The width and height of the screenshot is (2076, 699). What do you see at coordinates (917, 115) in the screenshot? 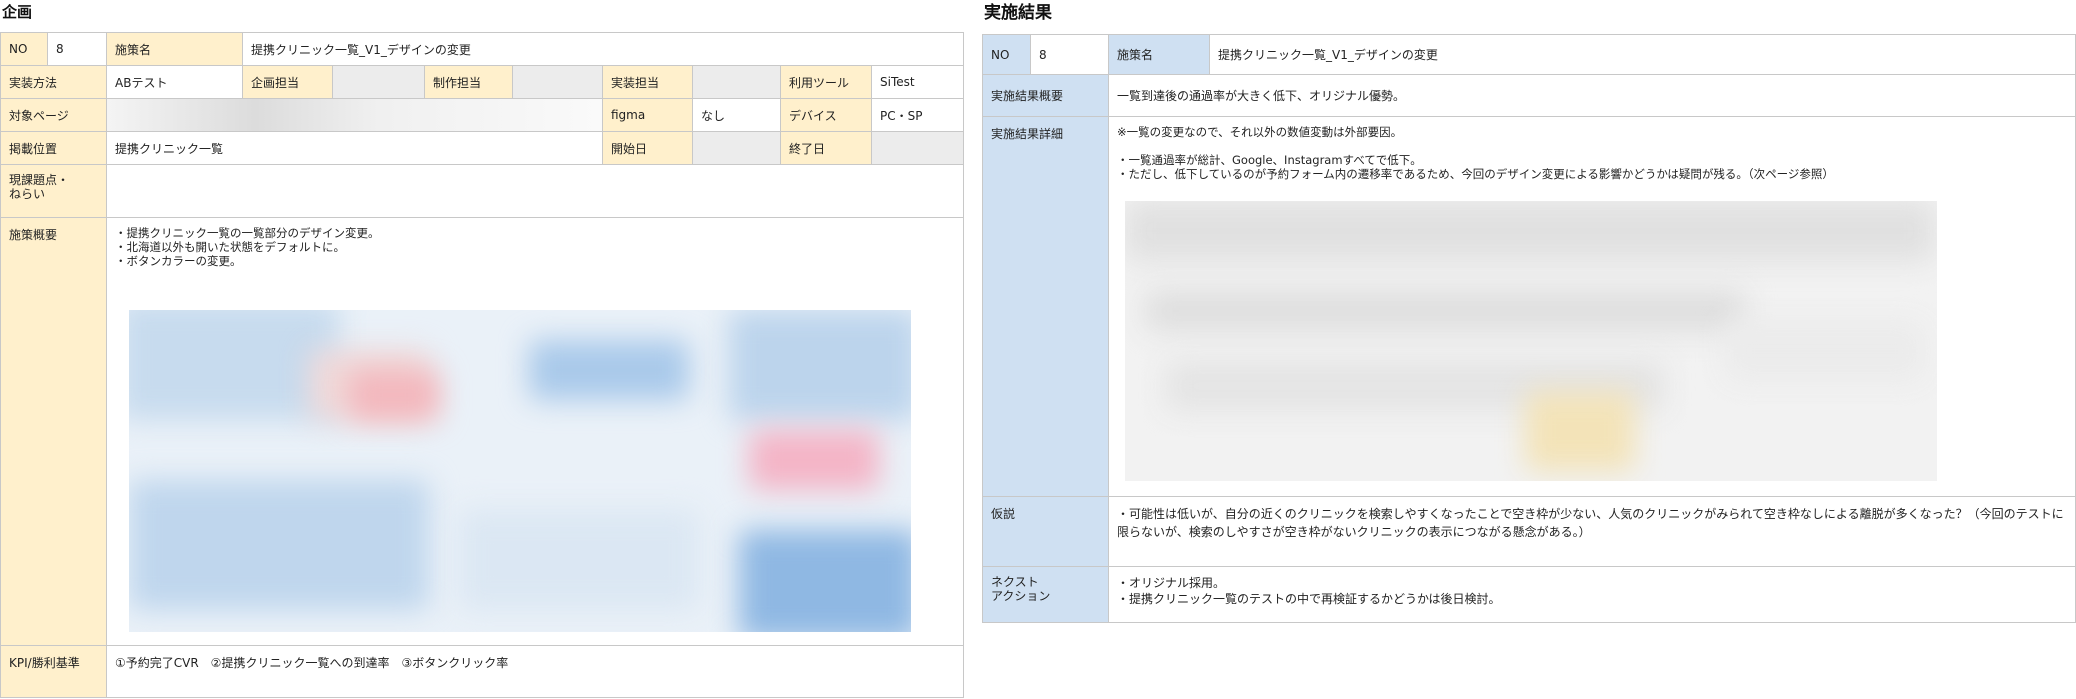
I see `device-value: PC・SP` at bounding box center [917, 115].